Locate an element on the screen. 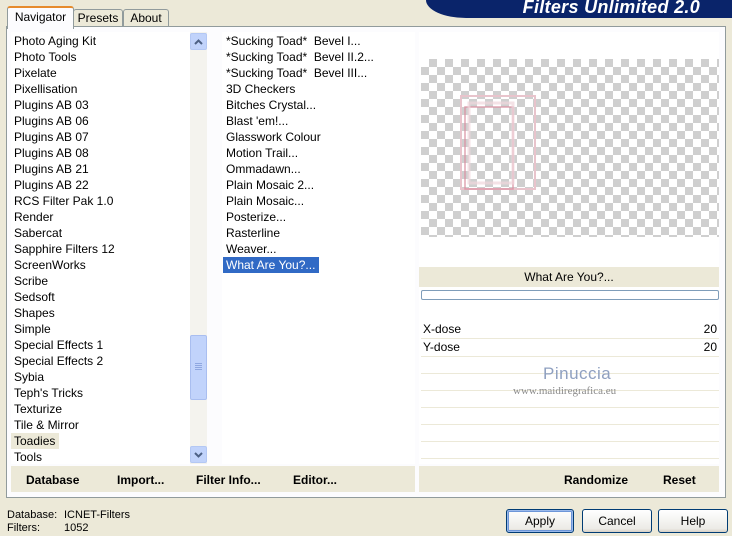  category-item: Special Effects 1 is located at coordinates (100, 345).